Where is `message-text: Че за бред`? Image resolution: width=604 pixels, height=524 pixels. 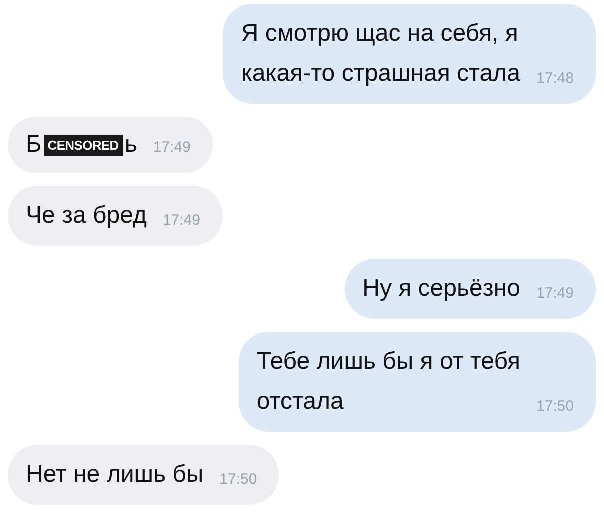 message-text: Че за бред is located at coordinates (86, 216).